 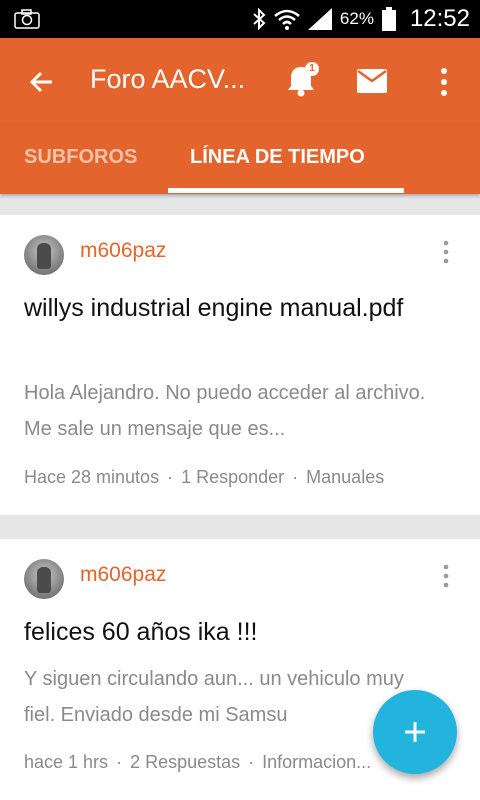 What do you see at coordinates (234, 308) in the screenshot?
I see `post-title: willys industrial engine manual.pdf` at bounding box center [234, 308].